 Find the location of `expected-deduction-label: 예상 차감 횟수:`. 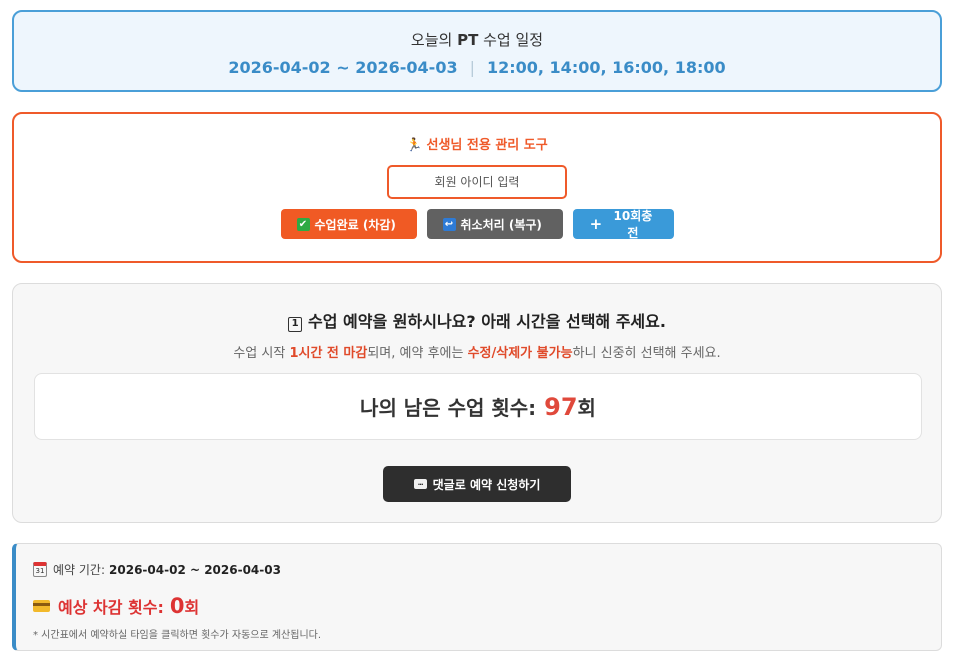

expected-deduction-label: 예상 차감 횟수: is located at coordinates (111, 607).